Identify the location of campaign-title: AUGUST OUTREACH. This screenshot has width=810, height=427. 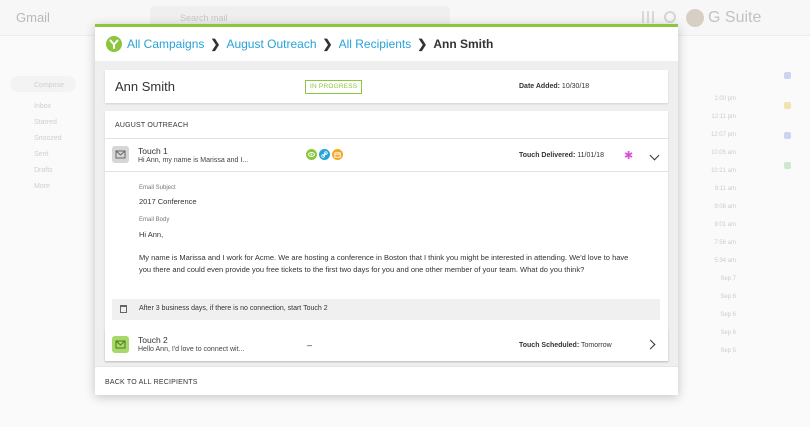
(152, 125).